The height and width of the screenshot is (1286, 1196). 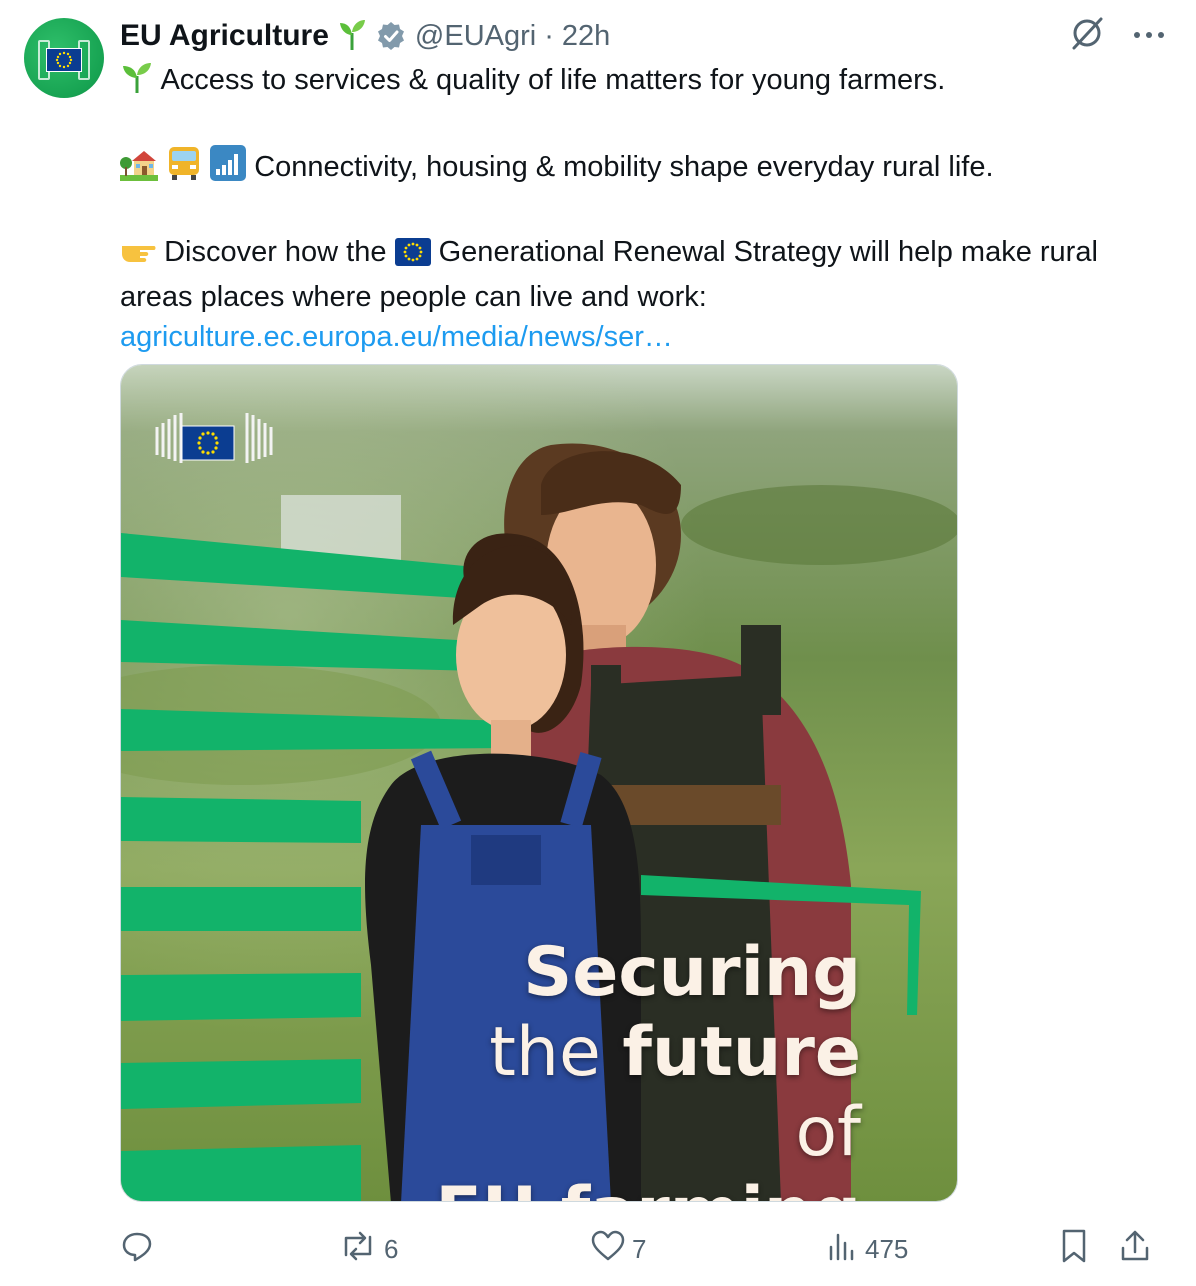 I want to click on timestamp: 22h, so click(x=586, y=36).